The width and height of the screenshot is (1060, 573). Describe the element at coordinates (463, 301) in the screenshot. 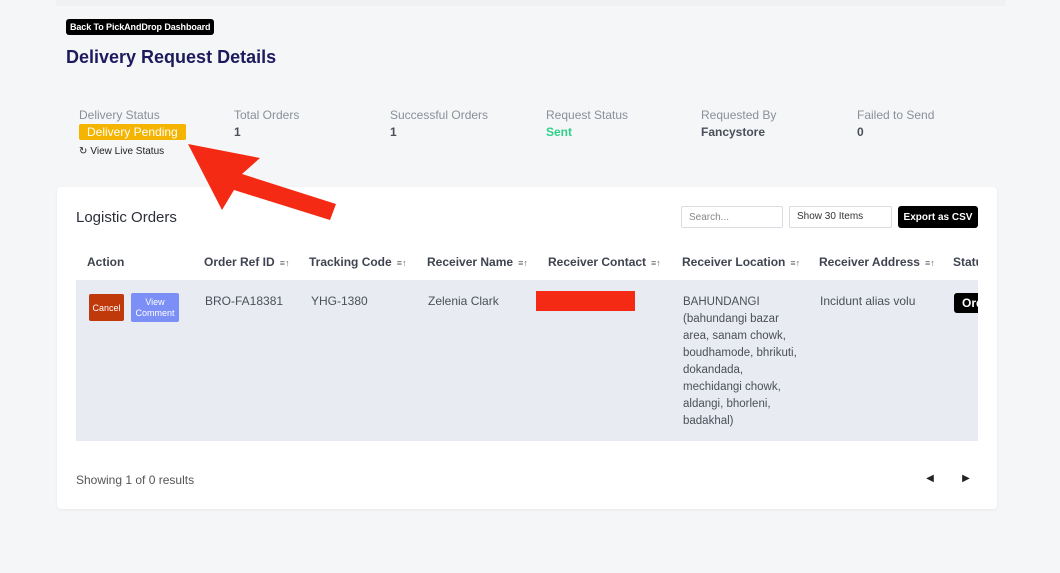

I see `receiver-name-cell: Zelenia Clark` at that location.